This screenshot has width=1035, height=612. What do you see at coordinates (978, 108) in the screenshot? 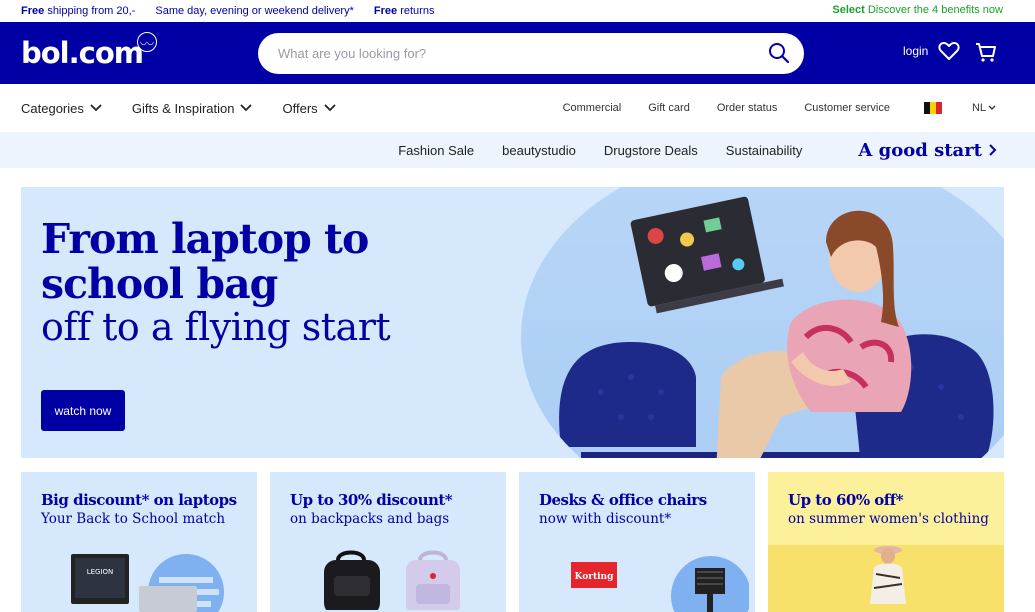
I see `language-label: NL` at bounding box center [978, 108].